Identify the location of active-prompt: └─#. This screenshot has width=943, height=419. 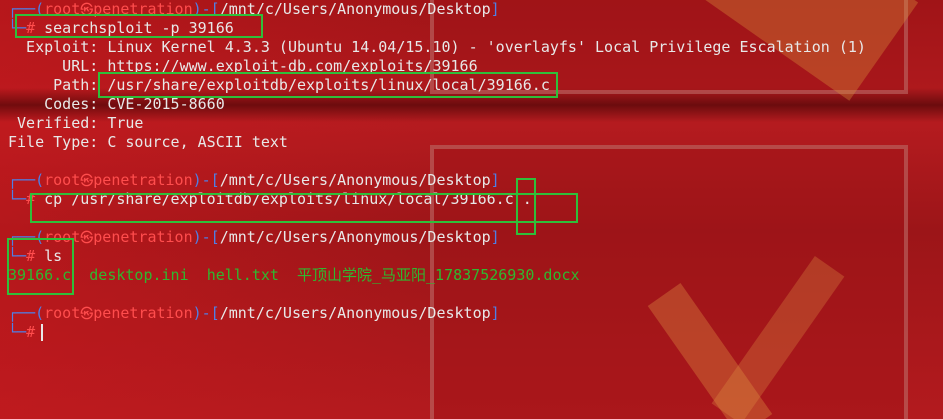
(26, 332).